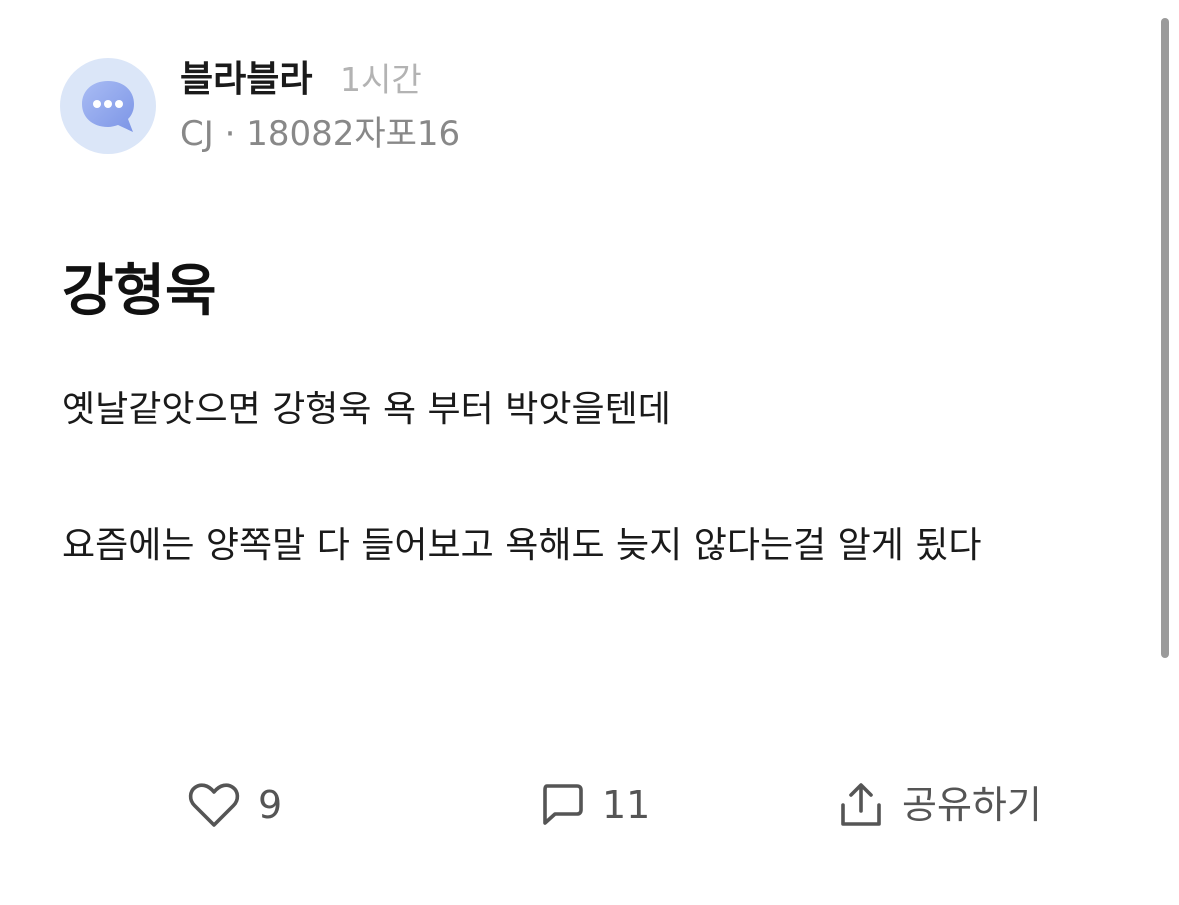  What do you see at coordinates (563, 804) in the screenshot?
I see `comment-icon` at bounding box center [563, 804].